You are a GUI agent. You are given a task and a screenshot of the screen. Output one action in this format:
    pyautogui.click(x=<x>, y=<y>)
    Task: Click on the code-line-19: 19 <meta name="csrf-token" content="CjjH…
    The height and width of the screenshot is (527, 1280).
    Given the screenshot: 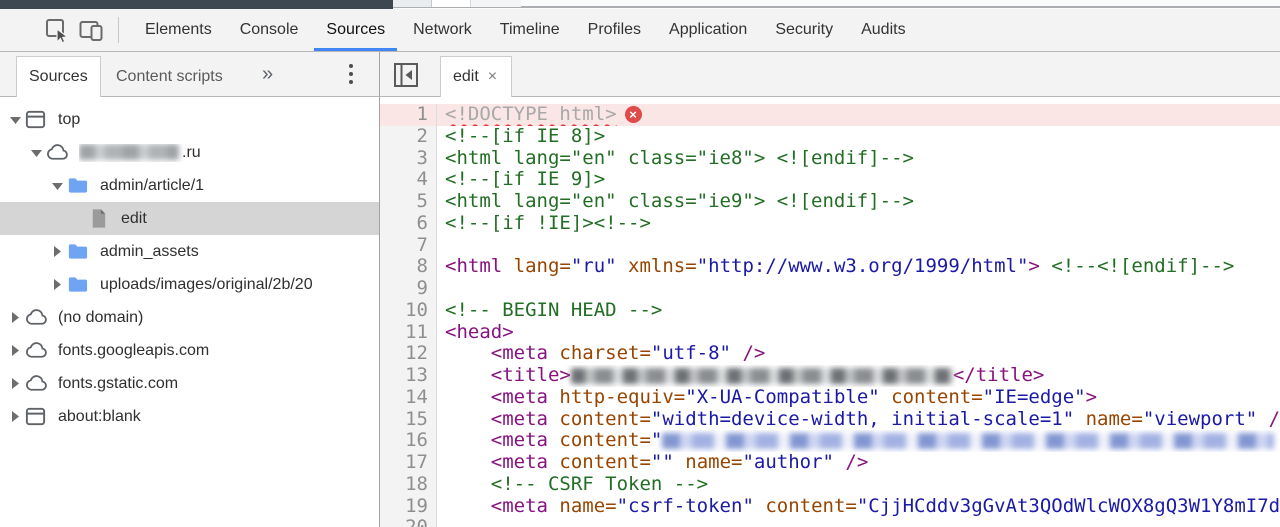 What is the action you would take?
    pyautogui.click(x=830, y=506)
    